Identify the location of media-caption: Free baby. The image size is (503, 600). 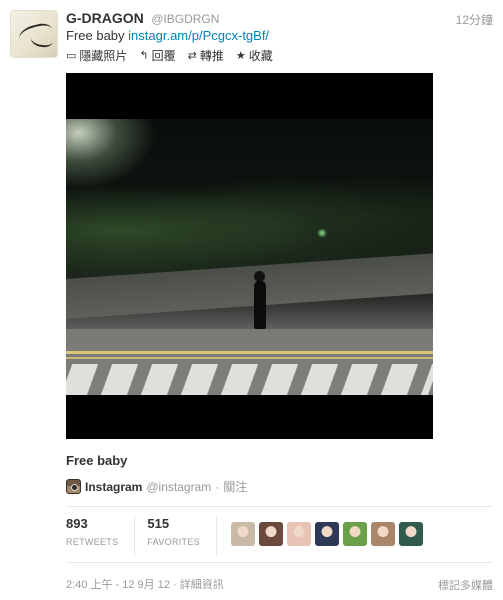
(97, 460).